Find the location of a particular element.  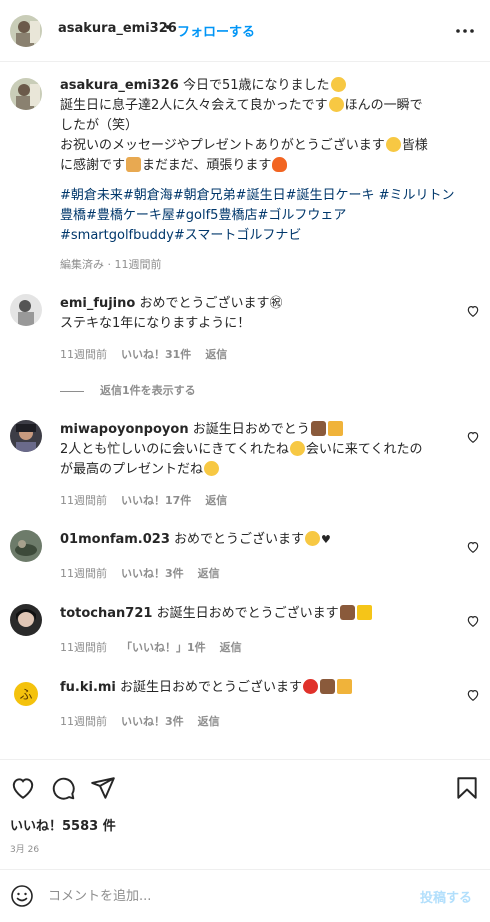

comment-line: おめでとうございます㊗ is located at coordinates (211, 303).